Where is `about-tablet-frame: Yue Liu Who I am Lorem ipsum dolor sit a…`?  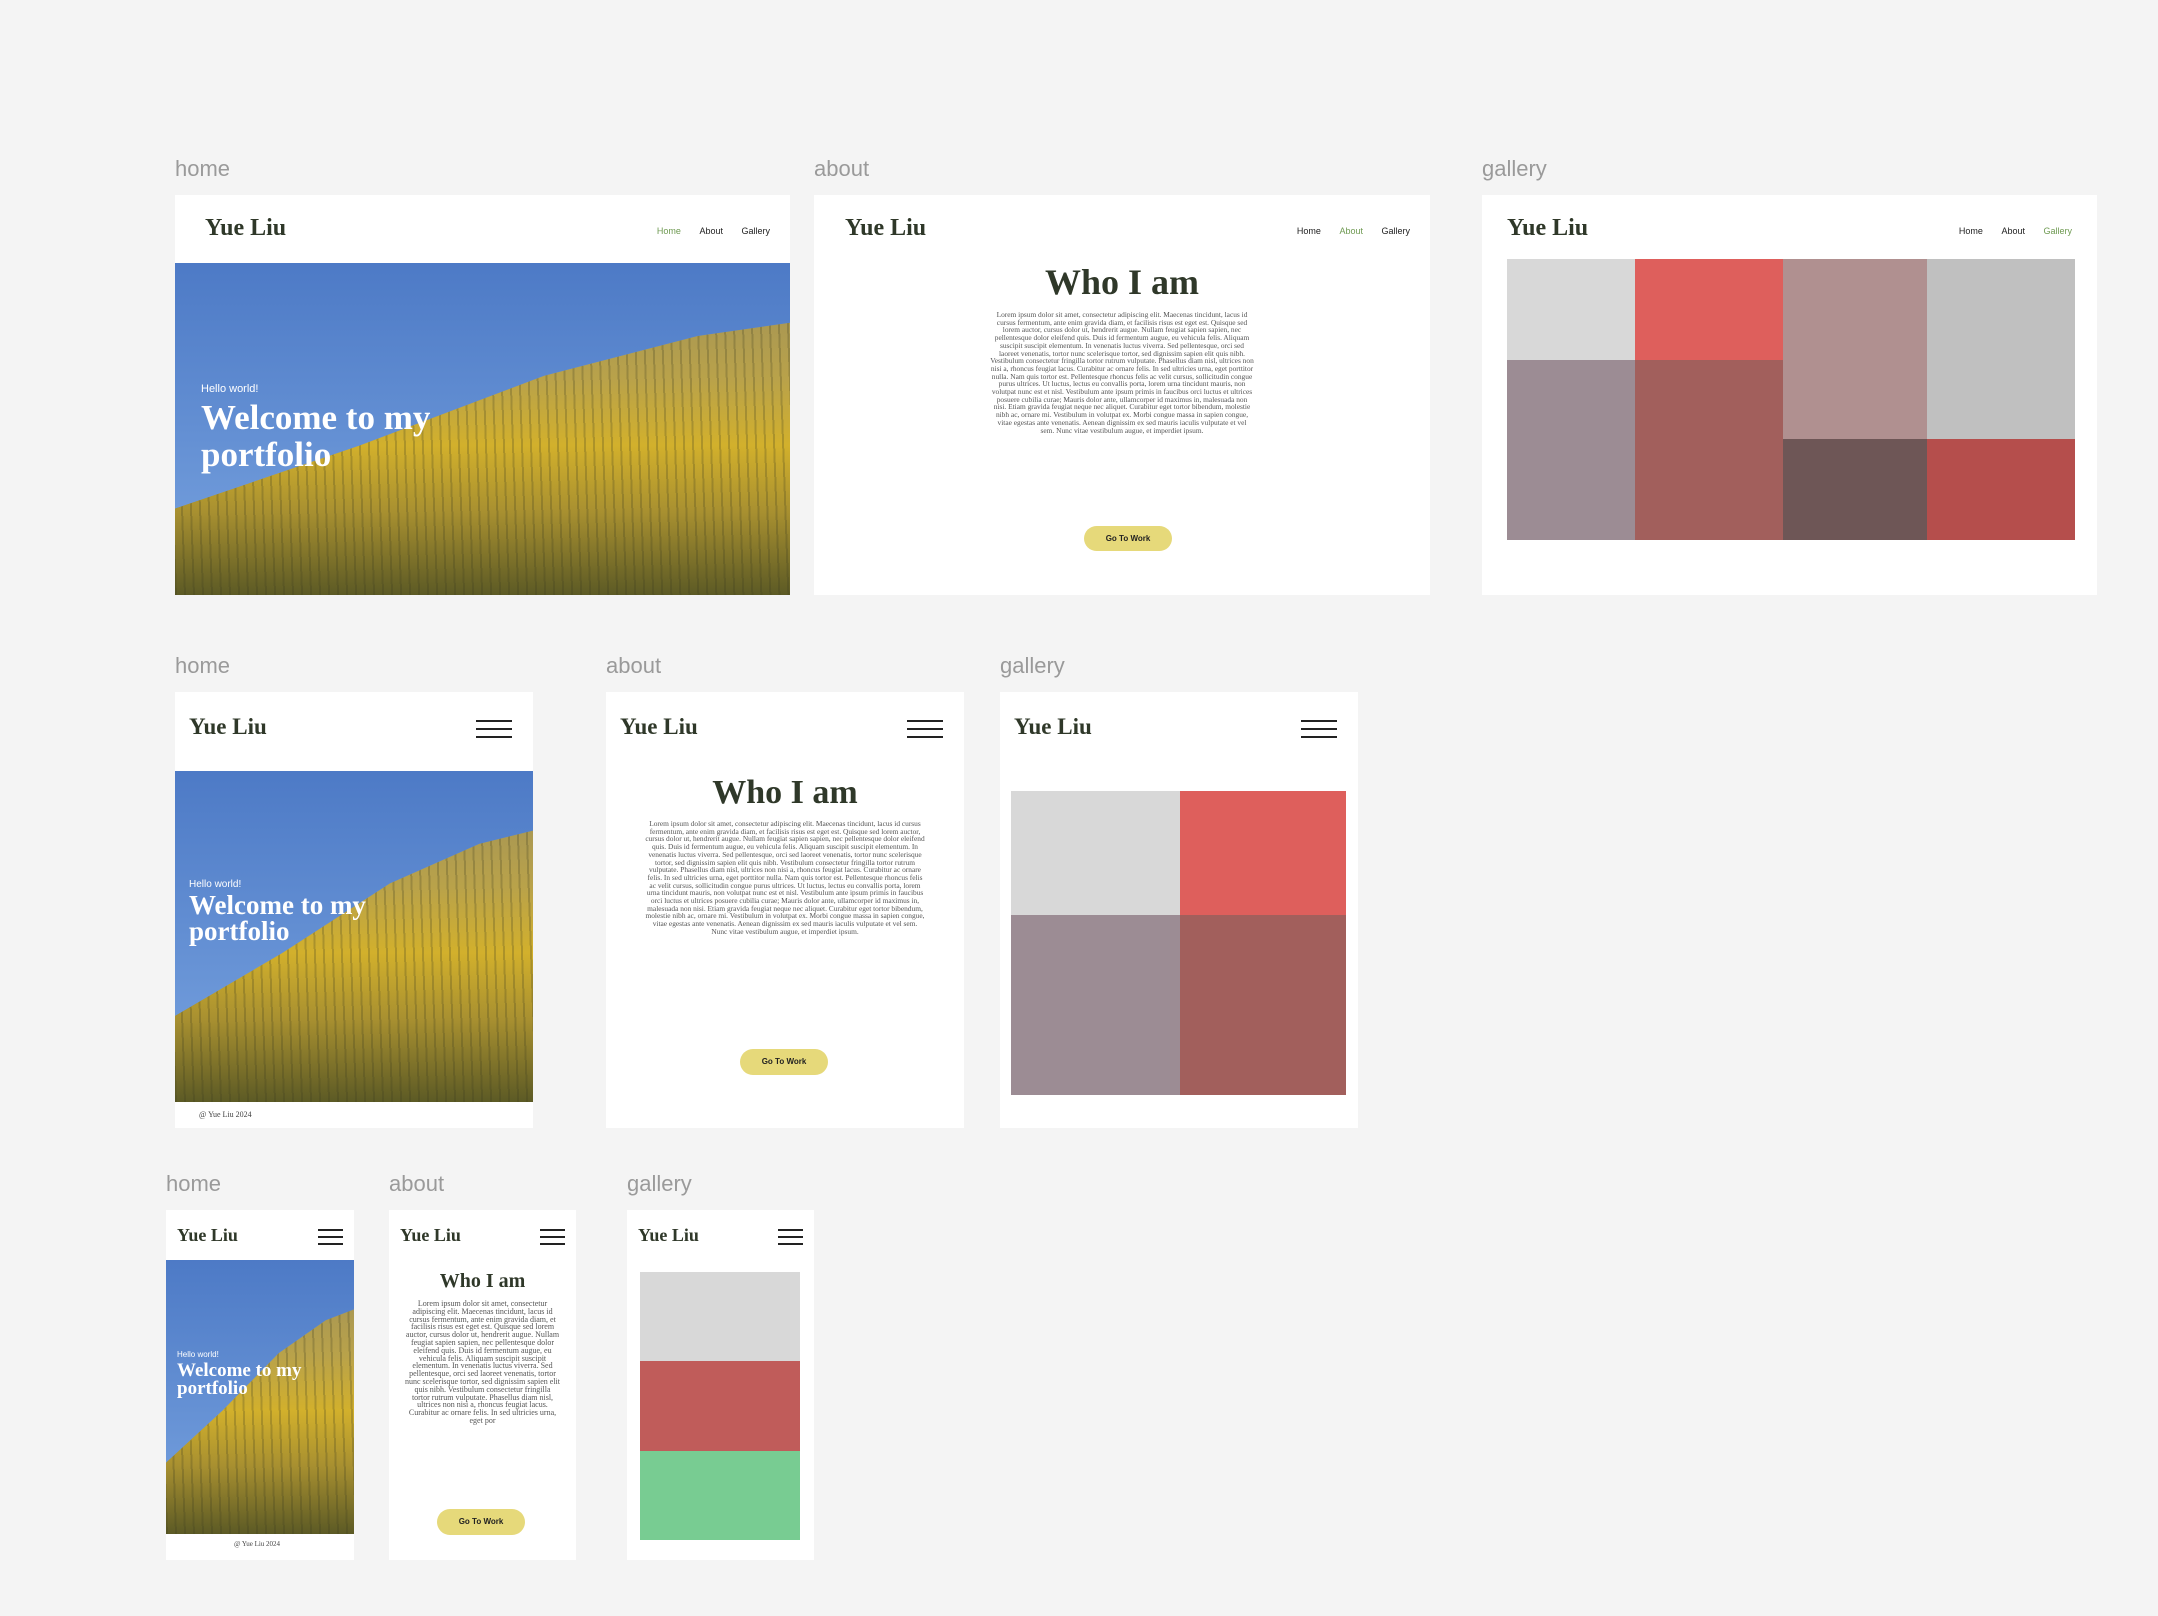
about-tablet-frame: Yue Liu Who I am Lorem ipsum dolor sit a… is located at coordinates (785, 910).